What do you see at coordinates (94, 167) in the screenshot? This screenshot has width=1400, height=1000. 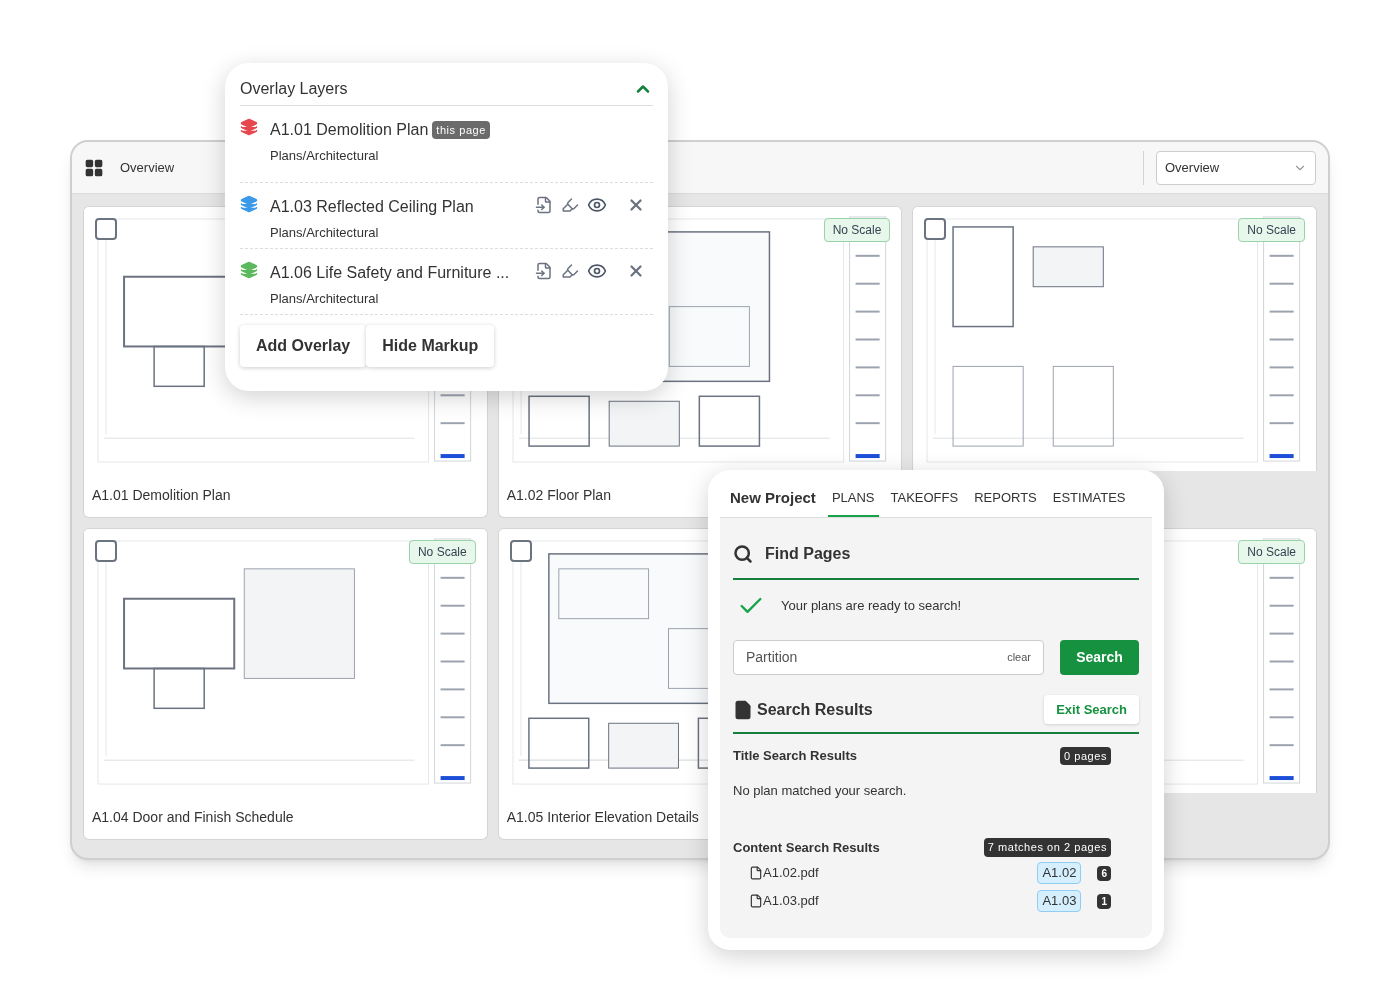 I see `grid-icon` at bounding box center [94, 167].